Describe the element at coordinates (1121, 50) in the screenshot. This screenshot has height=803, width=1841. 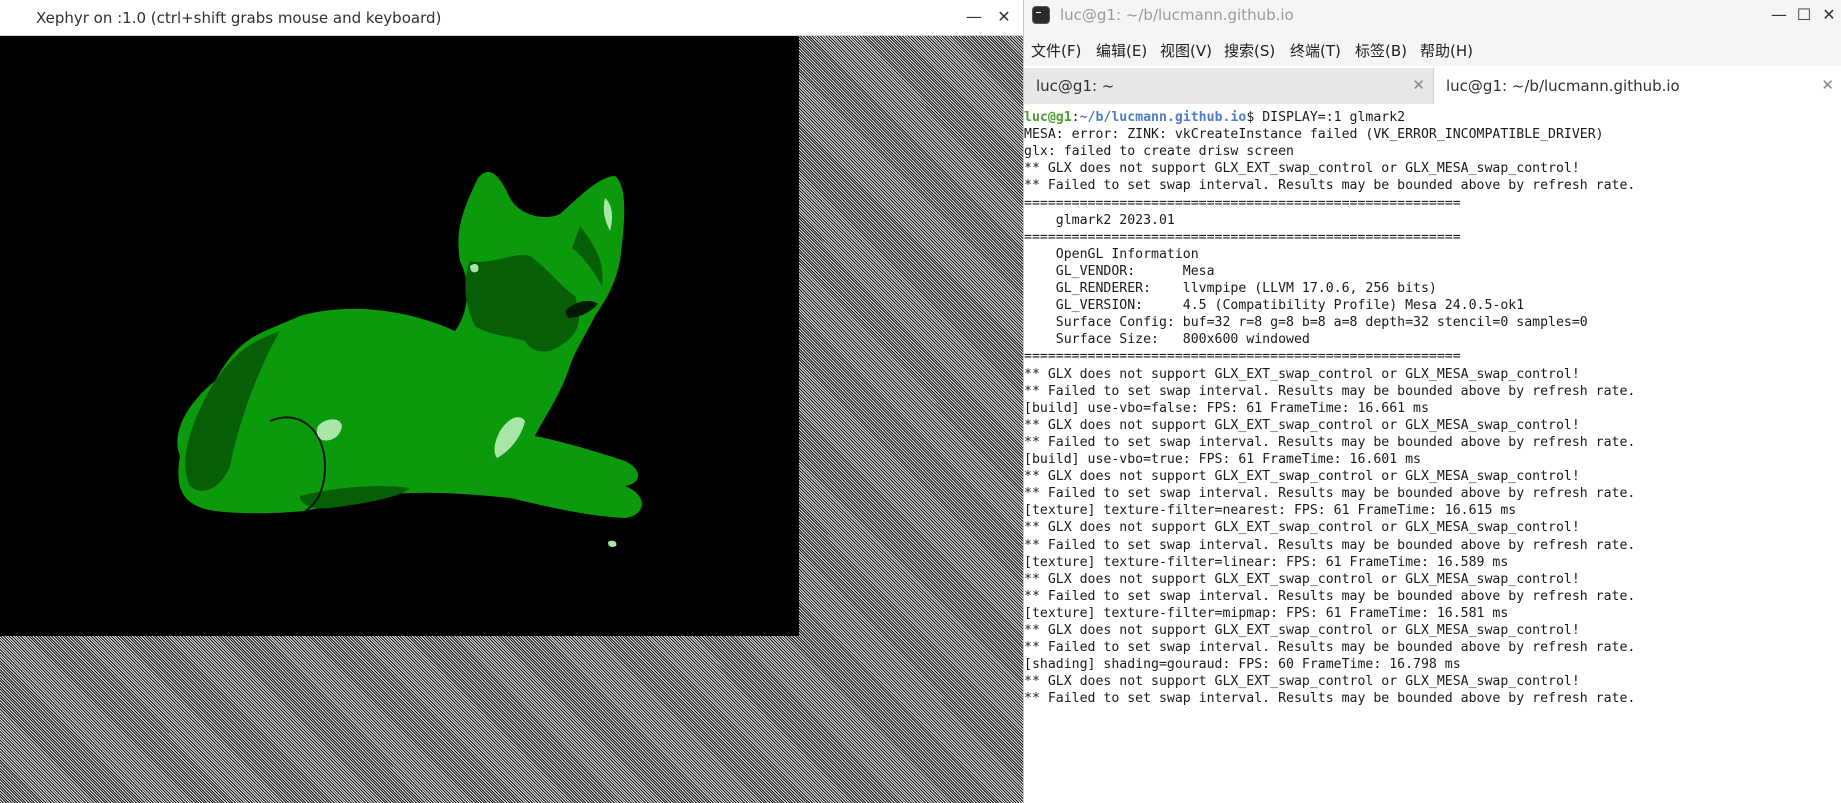
I see `menu-edit: 编辑(E)` at that location.